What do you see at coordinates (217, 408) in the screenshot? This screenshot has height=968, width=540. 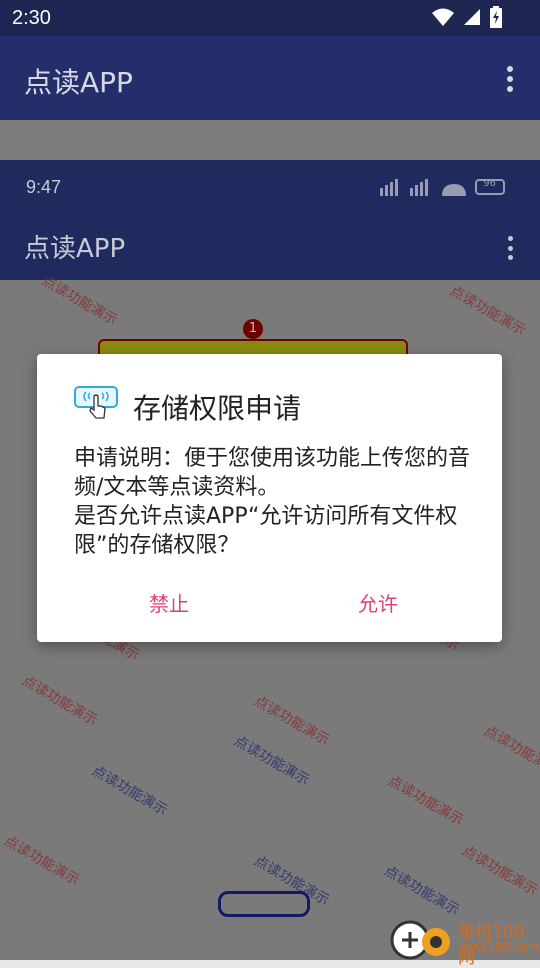 I see `dialog-title: 存储权限申请` at bounding box center [217, 408].